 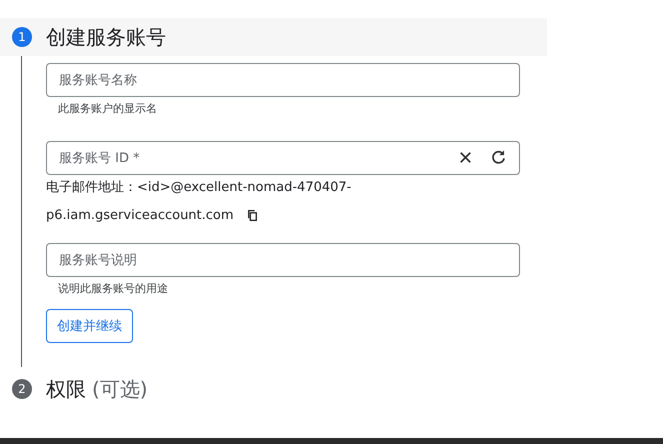 What do you see at coordinates (66, 389) in the screenshot?
I see `step-title: 权限` at bounding box center [66, 389].